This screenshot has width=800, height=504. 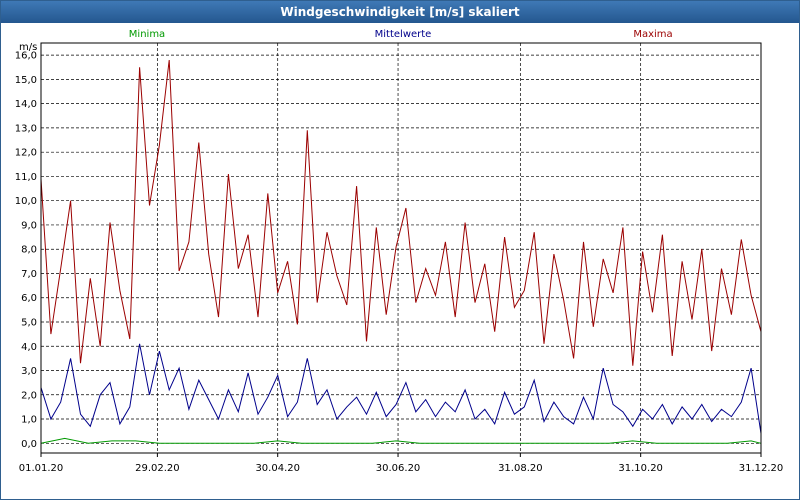 What do you see at coordinates (640, 468) in the screenshot?
I see `x-tick-label: 31.10.20` at bounding box center [640, 468].